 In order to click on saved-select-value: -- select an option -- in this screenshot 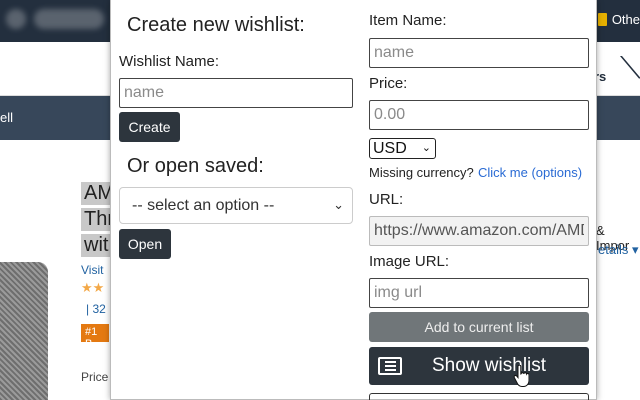, I will do `click(203, 205)`.